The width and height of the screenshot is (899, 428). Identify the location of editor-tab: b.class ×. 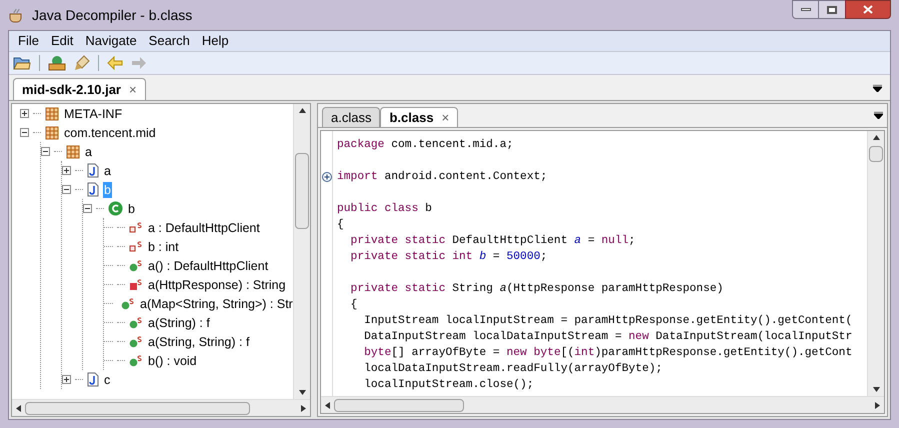
(419, 117).